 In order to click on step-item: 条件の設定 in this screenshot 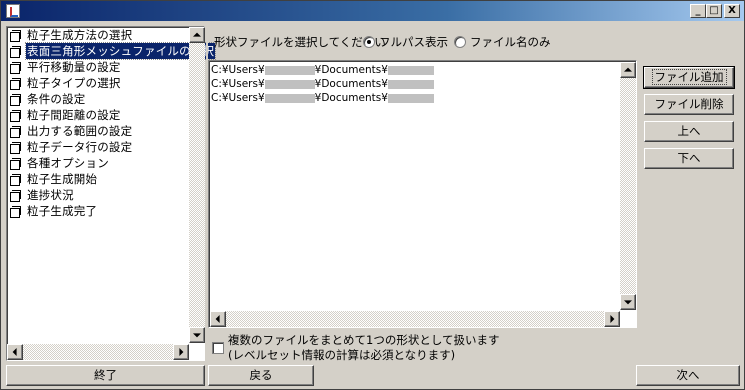, I will do `click(48, 99)`.